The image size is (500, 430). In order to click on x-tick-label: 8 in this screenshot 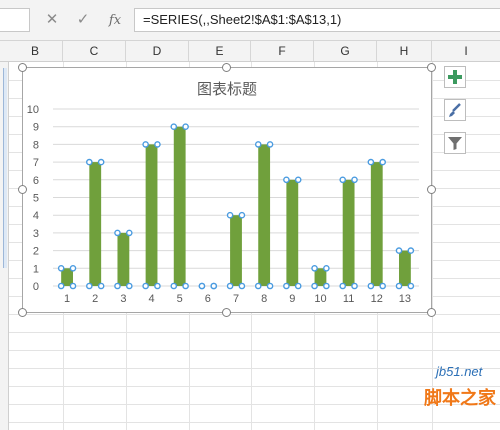, I will do `click(264, 299)`.